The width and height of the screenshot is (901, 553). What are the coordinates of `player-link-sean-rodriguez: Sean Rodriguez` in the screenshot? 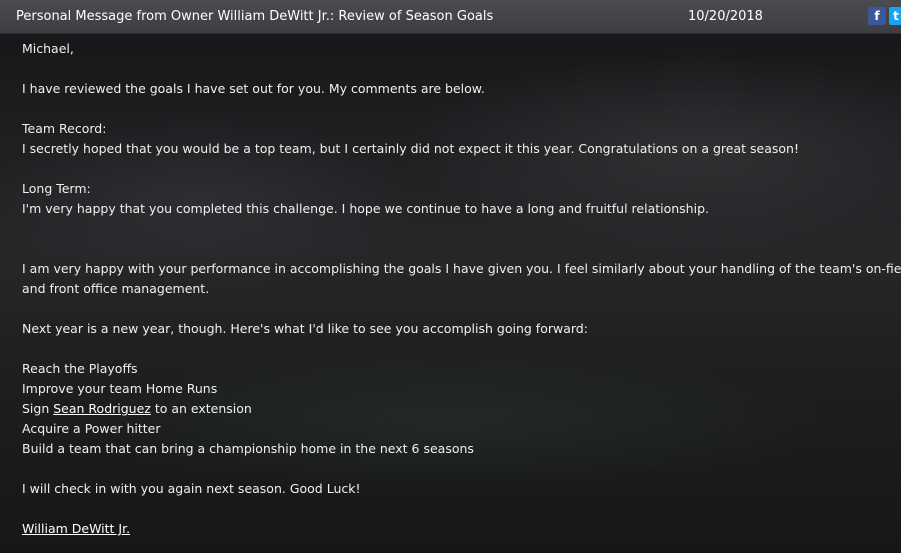 It's located at (102, 408).